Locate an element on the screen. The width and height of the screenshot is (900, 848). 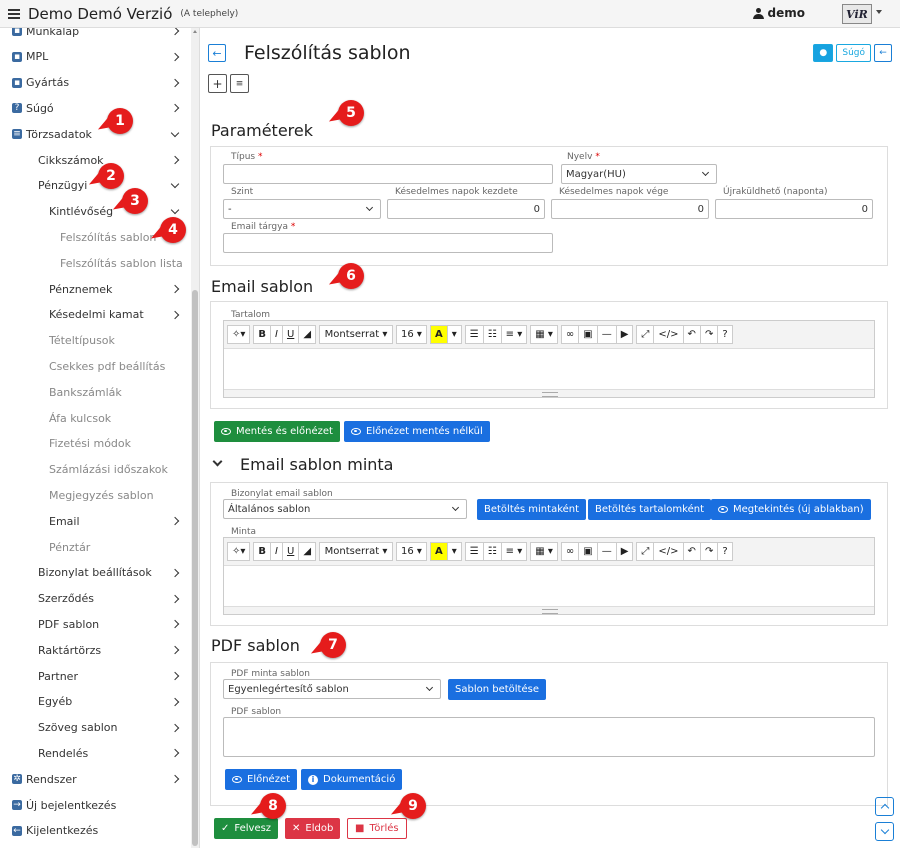
view-new-window-button: Megtekintés (új ablakban) is located at coordinates (791, 509).